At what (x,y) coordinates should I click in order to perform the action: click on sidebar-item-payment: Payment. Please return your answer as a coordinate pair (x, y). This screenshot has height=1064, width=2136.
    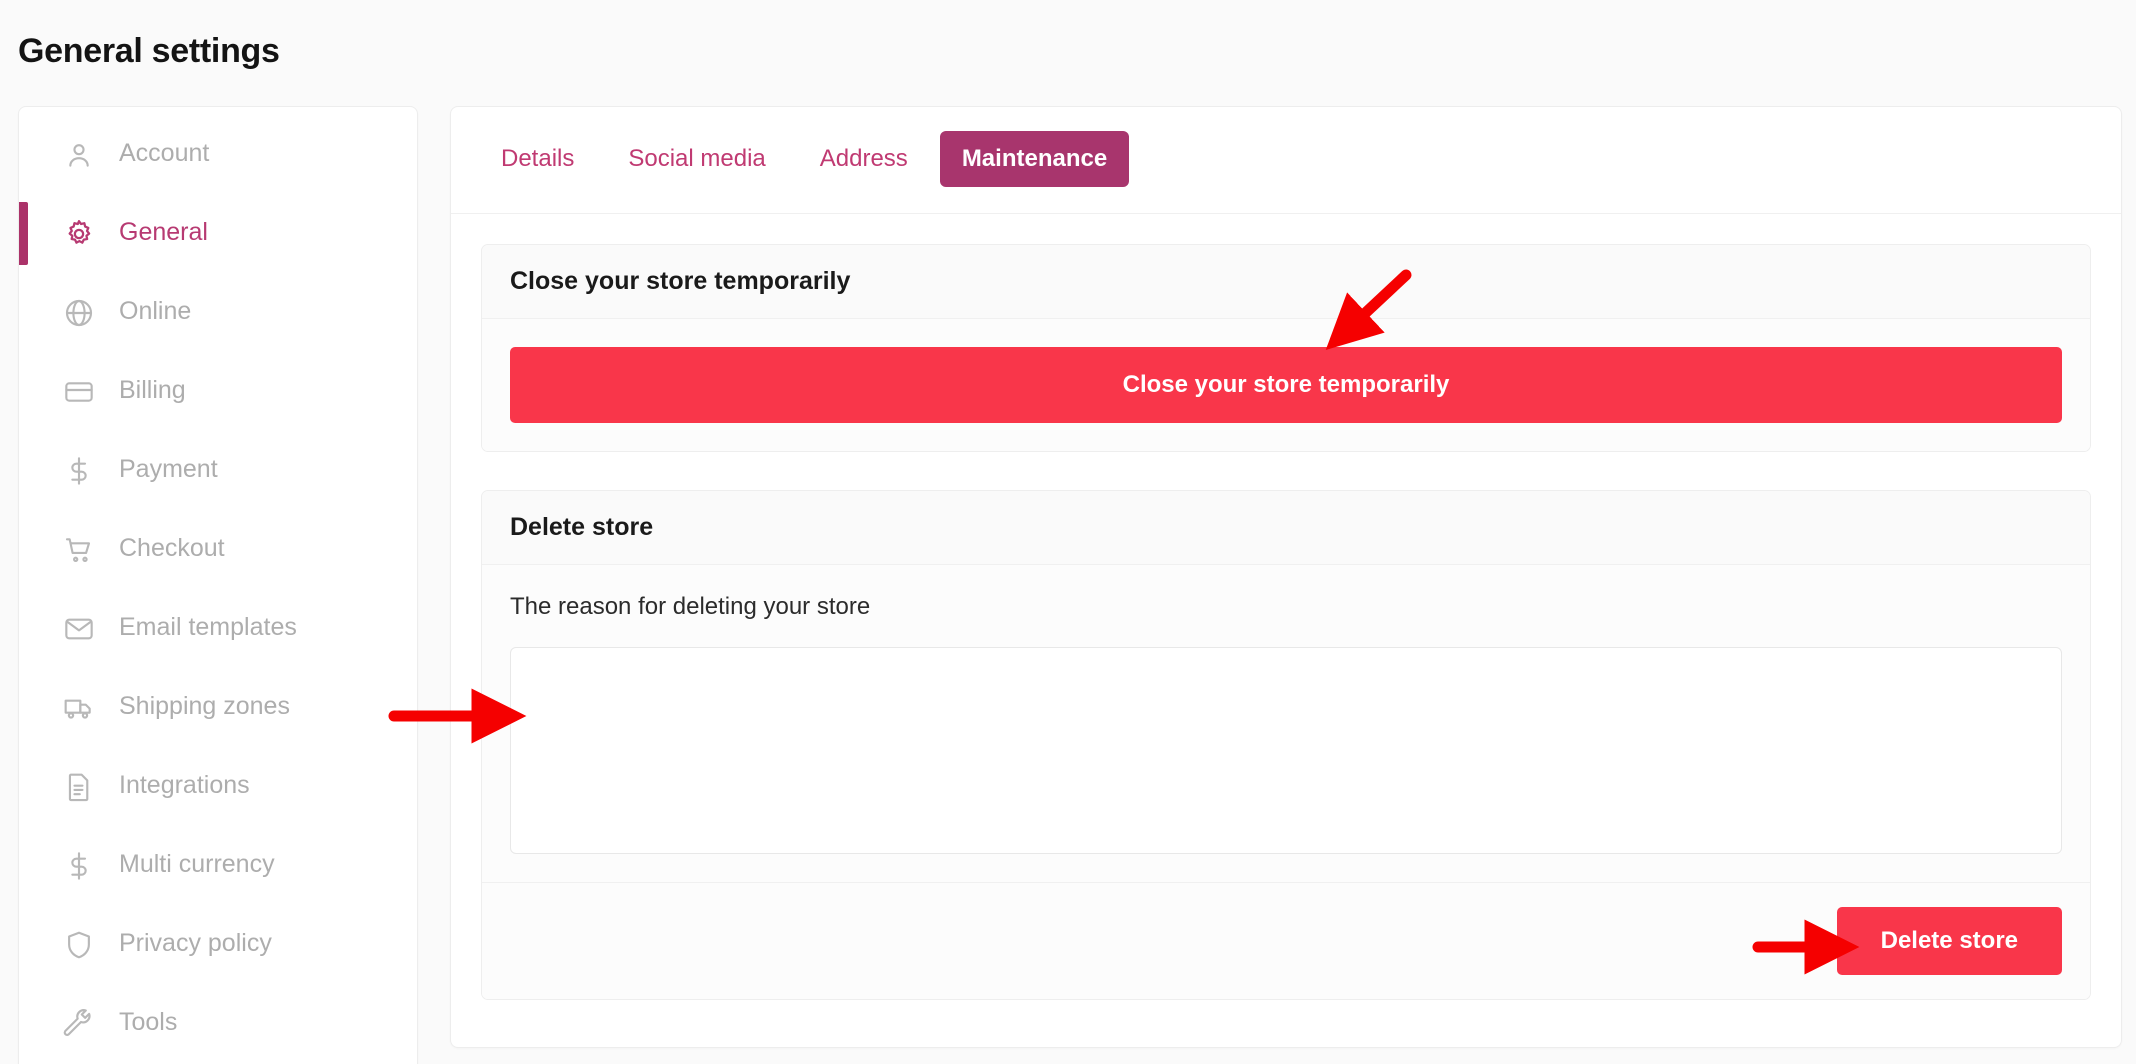
    Looking at the image, I should click on (218, 470).